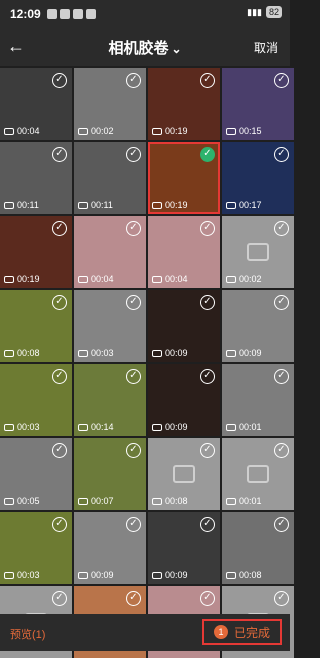 Image resolution: width=320 pixels, height=658 pixels. What do you see at coordinates (102, 501) in the screenshot?
I see `duration-text: 00:07` at bounding box center [102, 501].